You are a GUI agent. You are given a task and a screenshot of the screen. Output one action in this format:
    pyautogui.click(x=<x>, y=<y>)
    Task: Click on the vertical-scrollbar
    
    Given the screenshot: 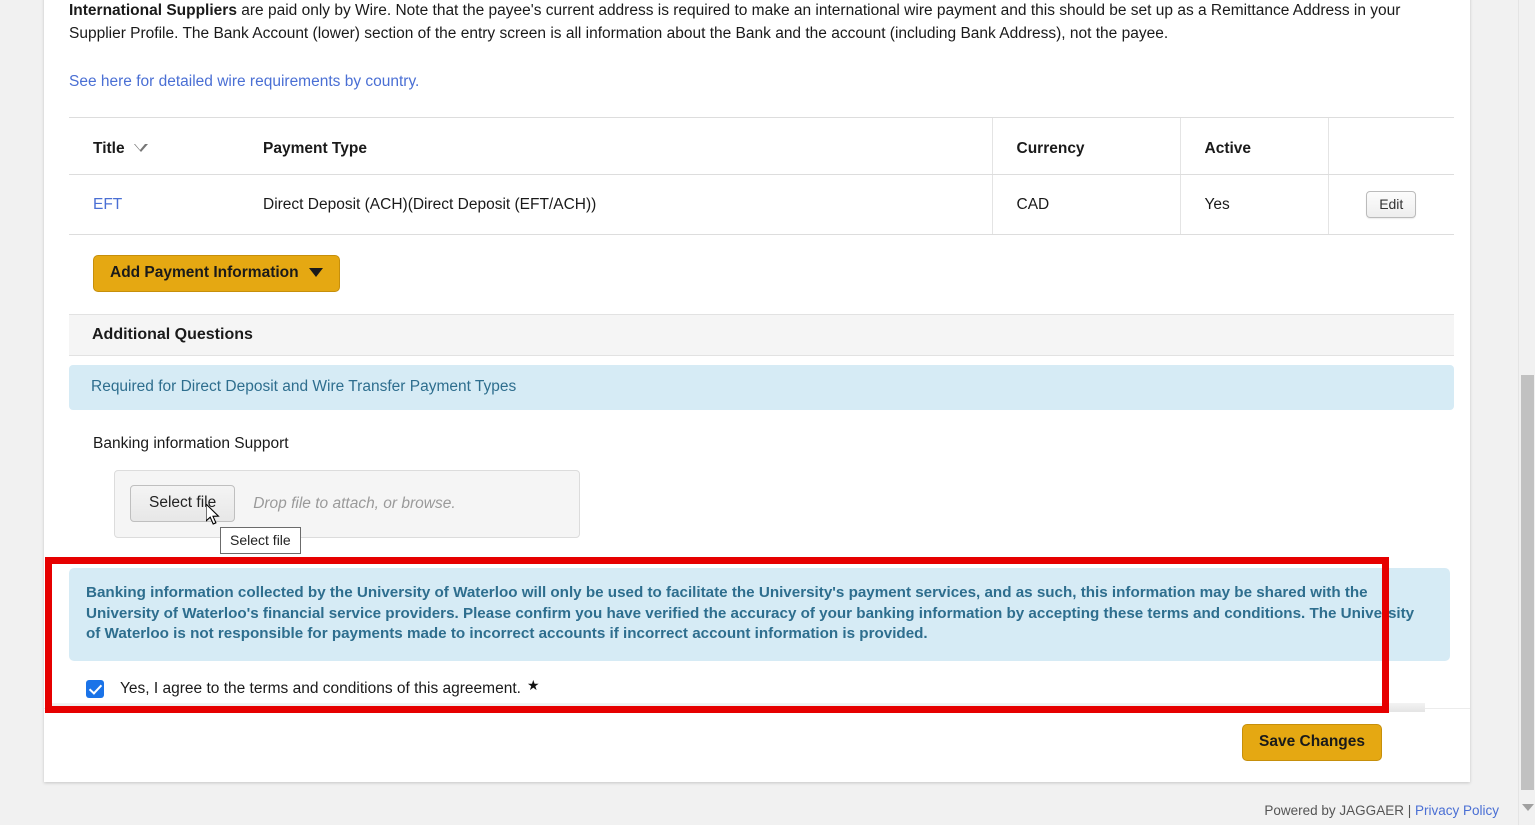 What is the action you would take?
    pyautogui.click(x=1526, y=412)
    